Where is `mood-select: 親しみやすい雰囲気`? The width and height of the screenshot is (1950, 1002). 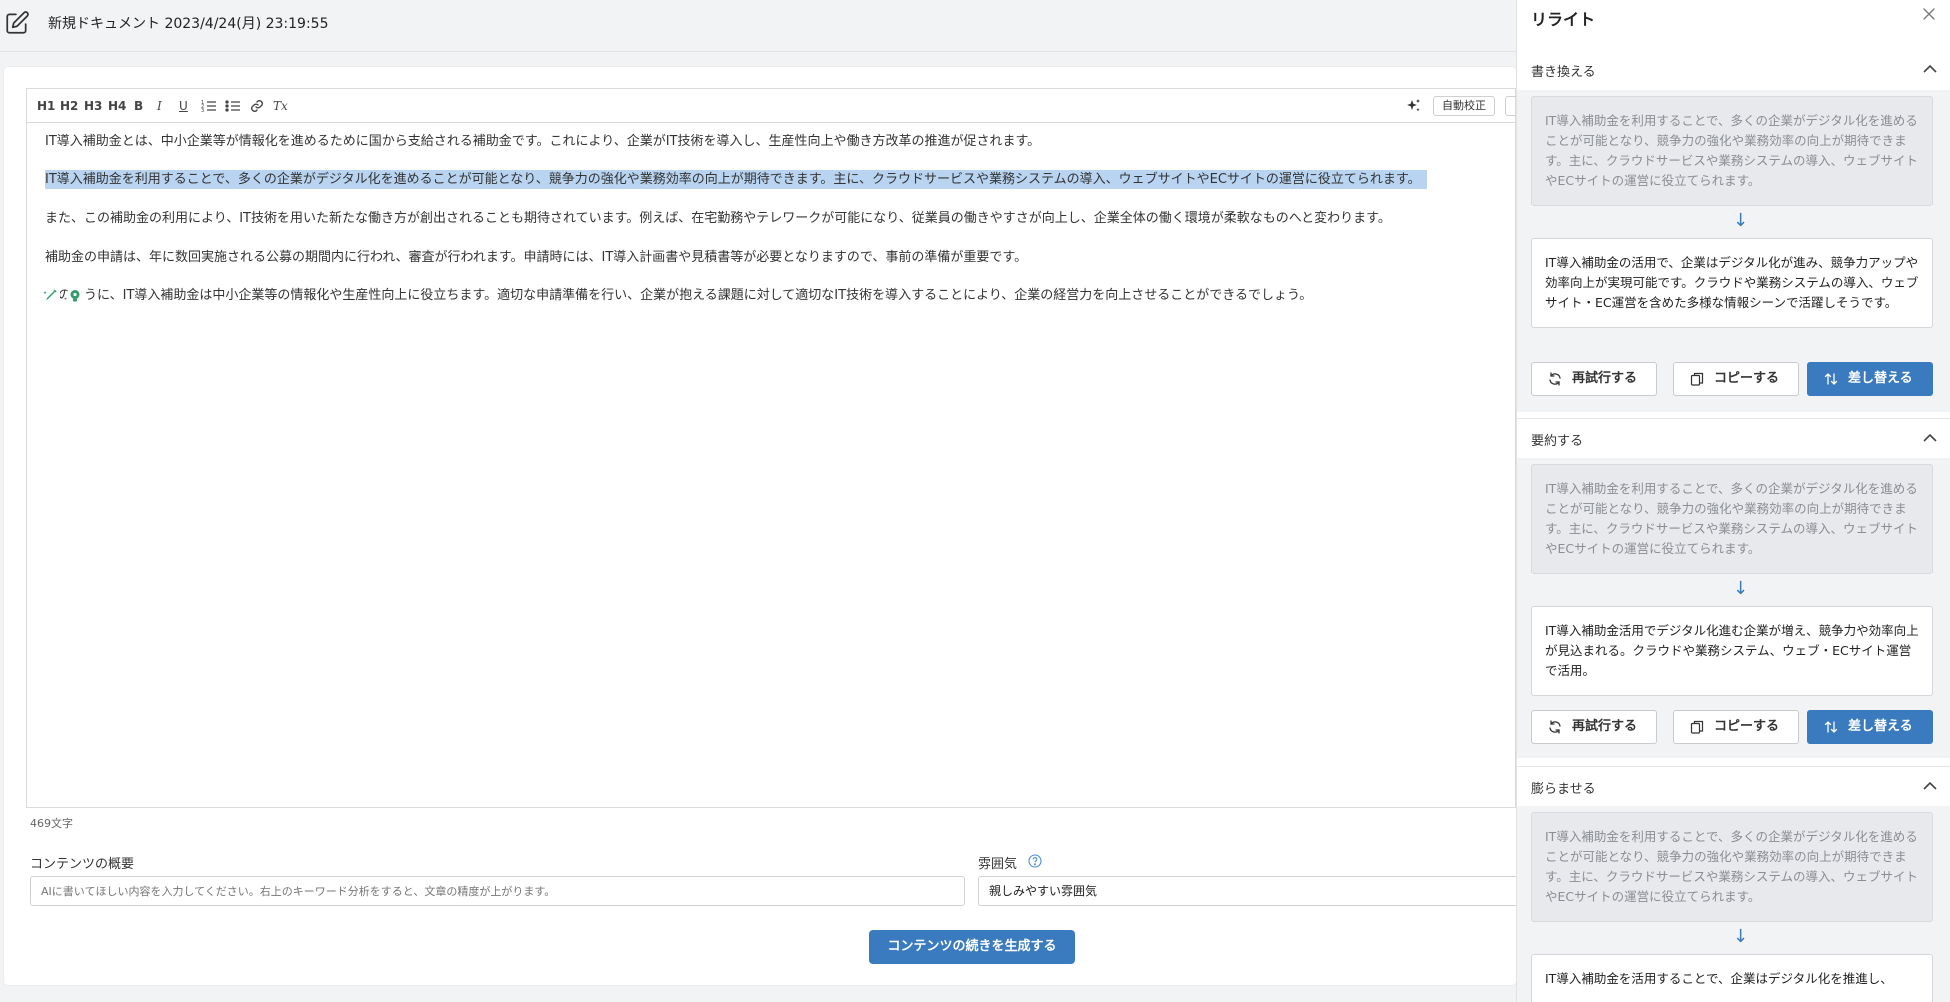 mood-select: 親しみやすい雰囲気 is located at coordinates (1247, 891).